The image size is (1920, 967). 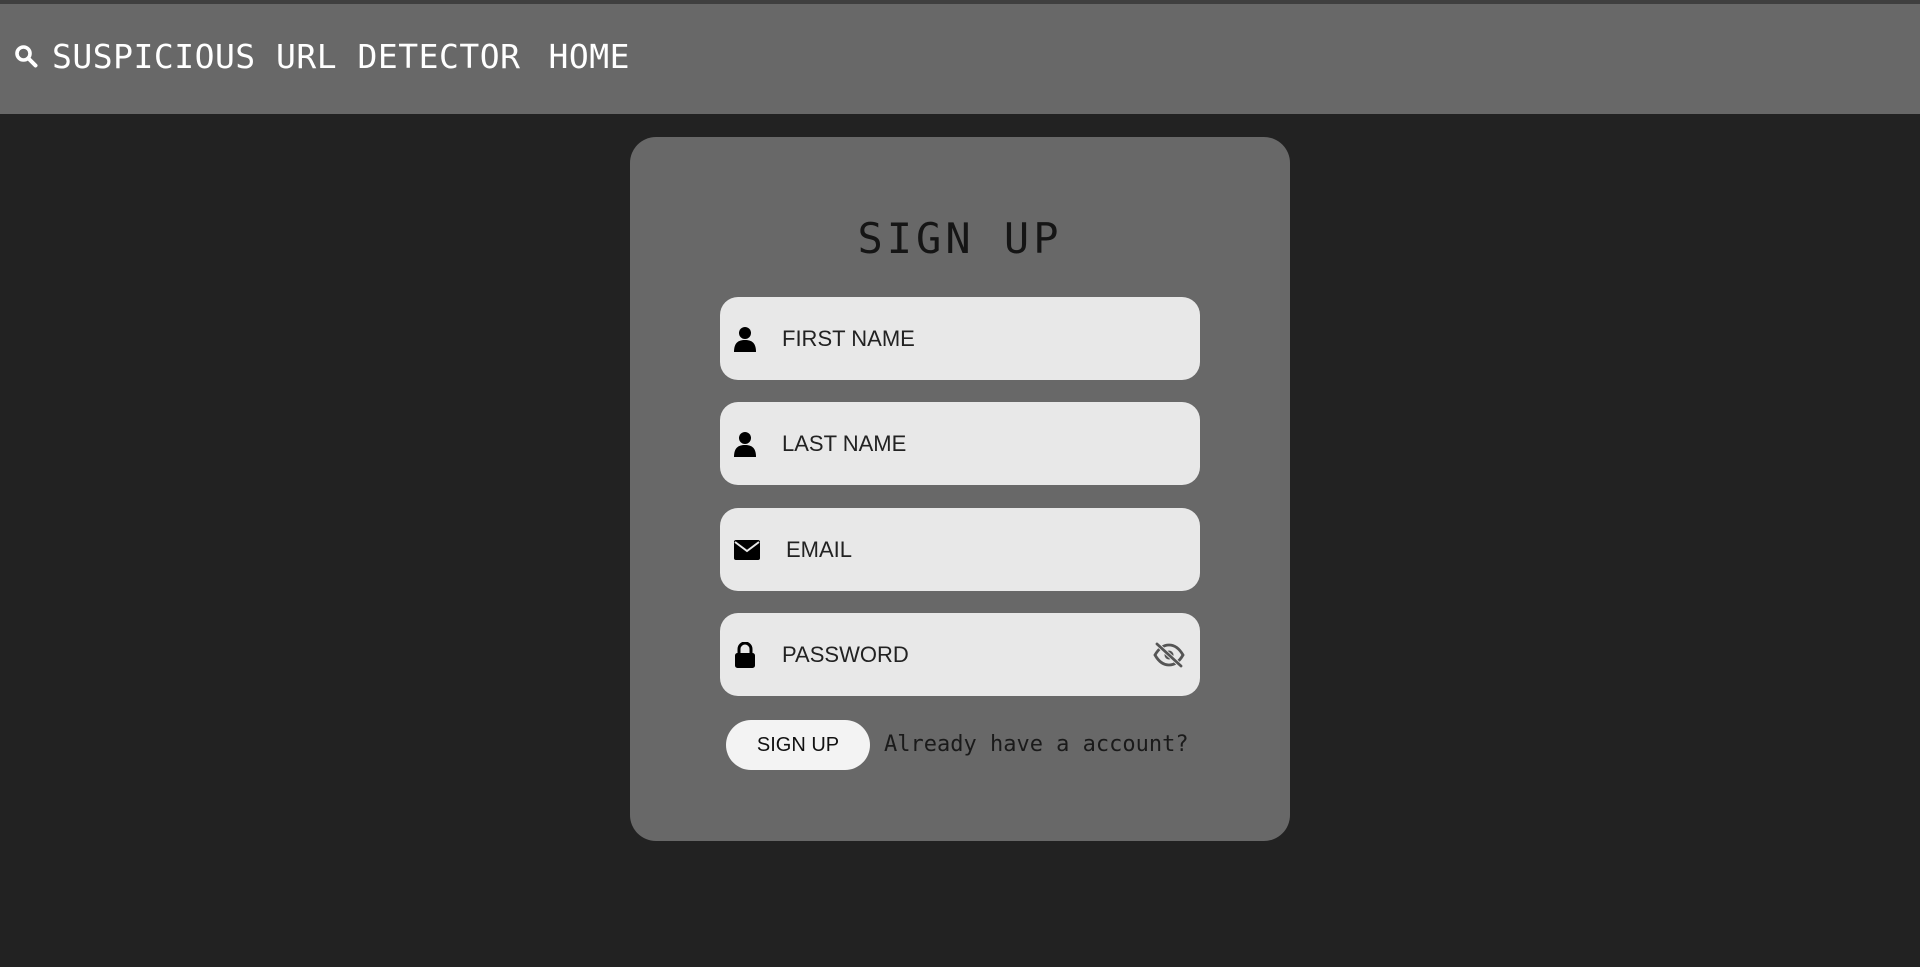 I want to click on password-field, so click(x=960, y=654).